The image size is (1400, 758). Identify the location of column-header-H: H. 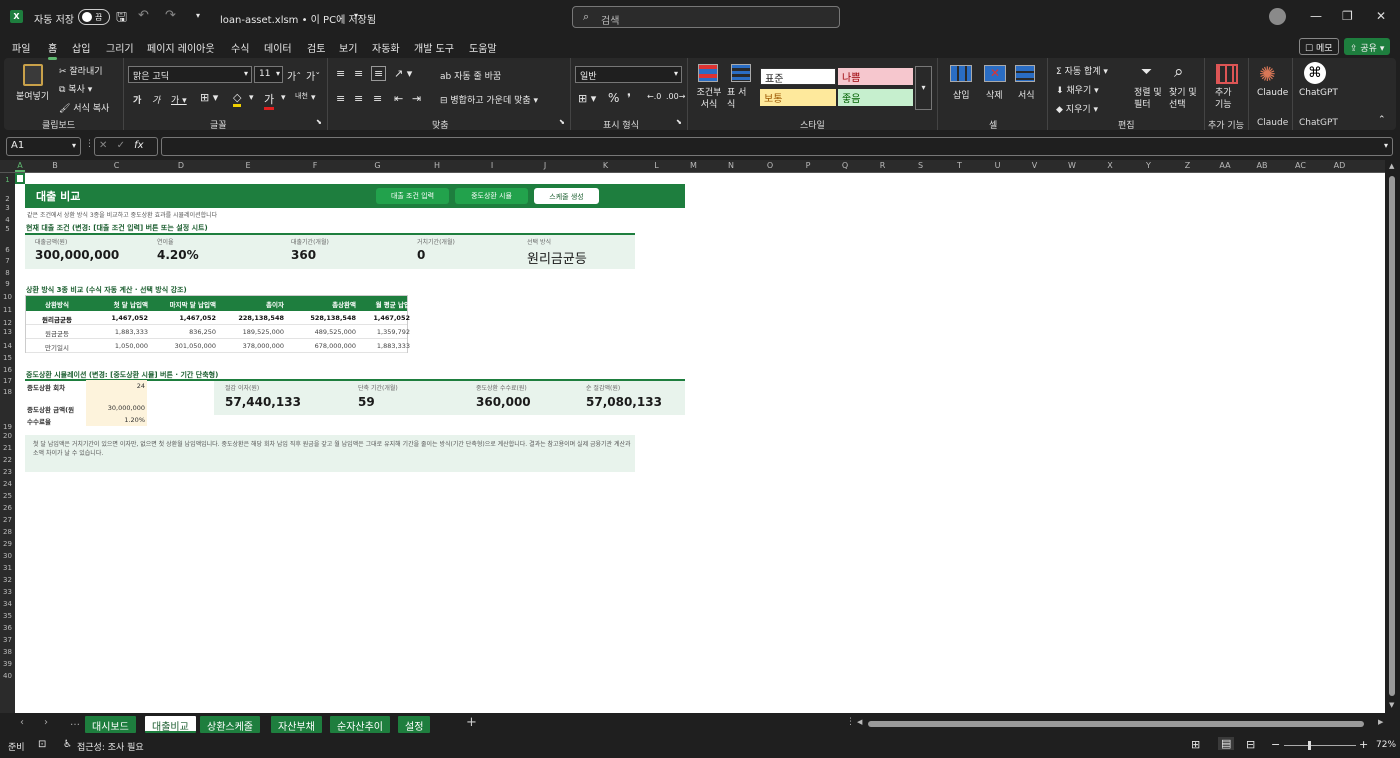
(437, 165).